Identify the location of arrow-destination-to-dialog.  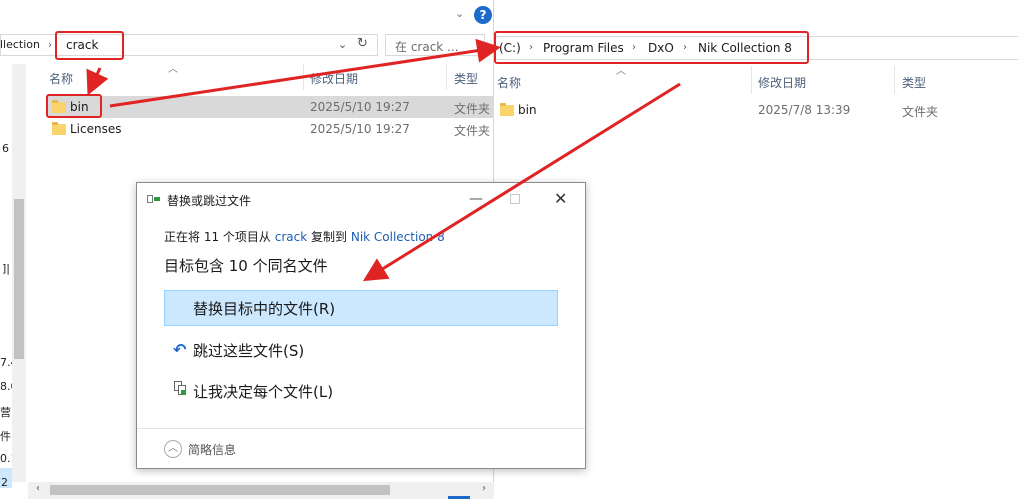
(521, 182).